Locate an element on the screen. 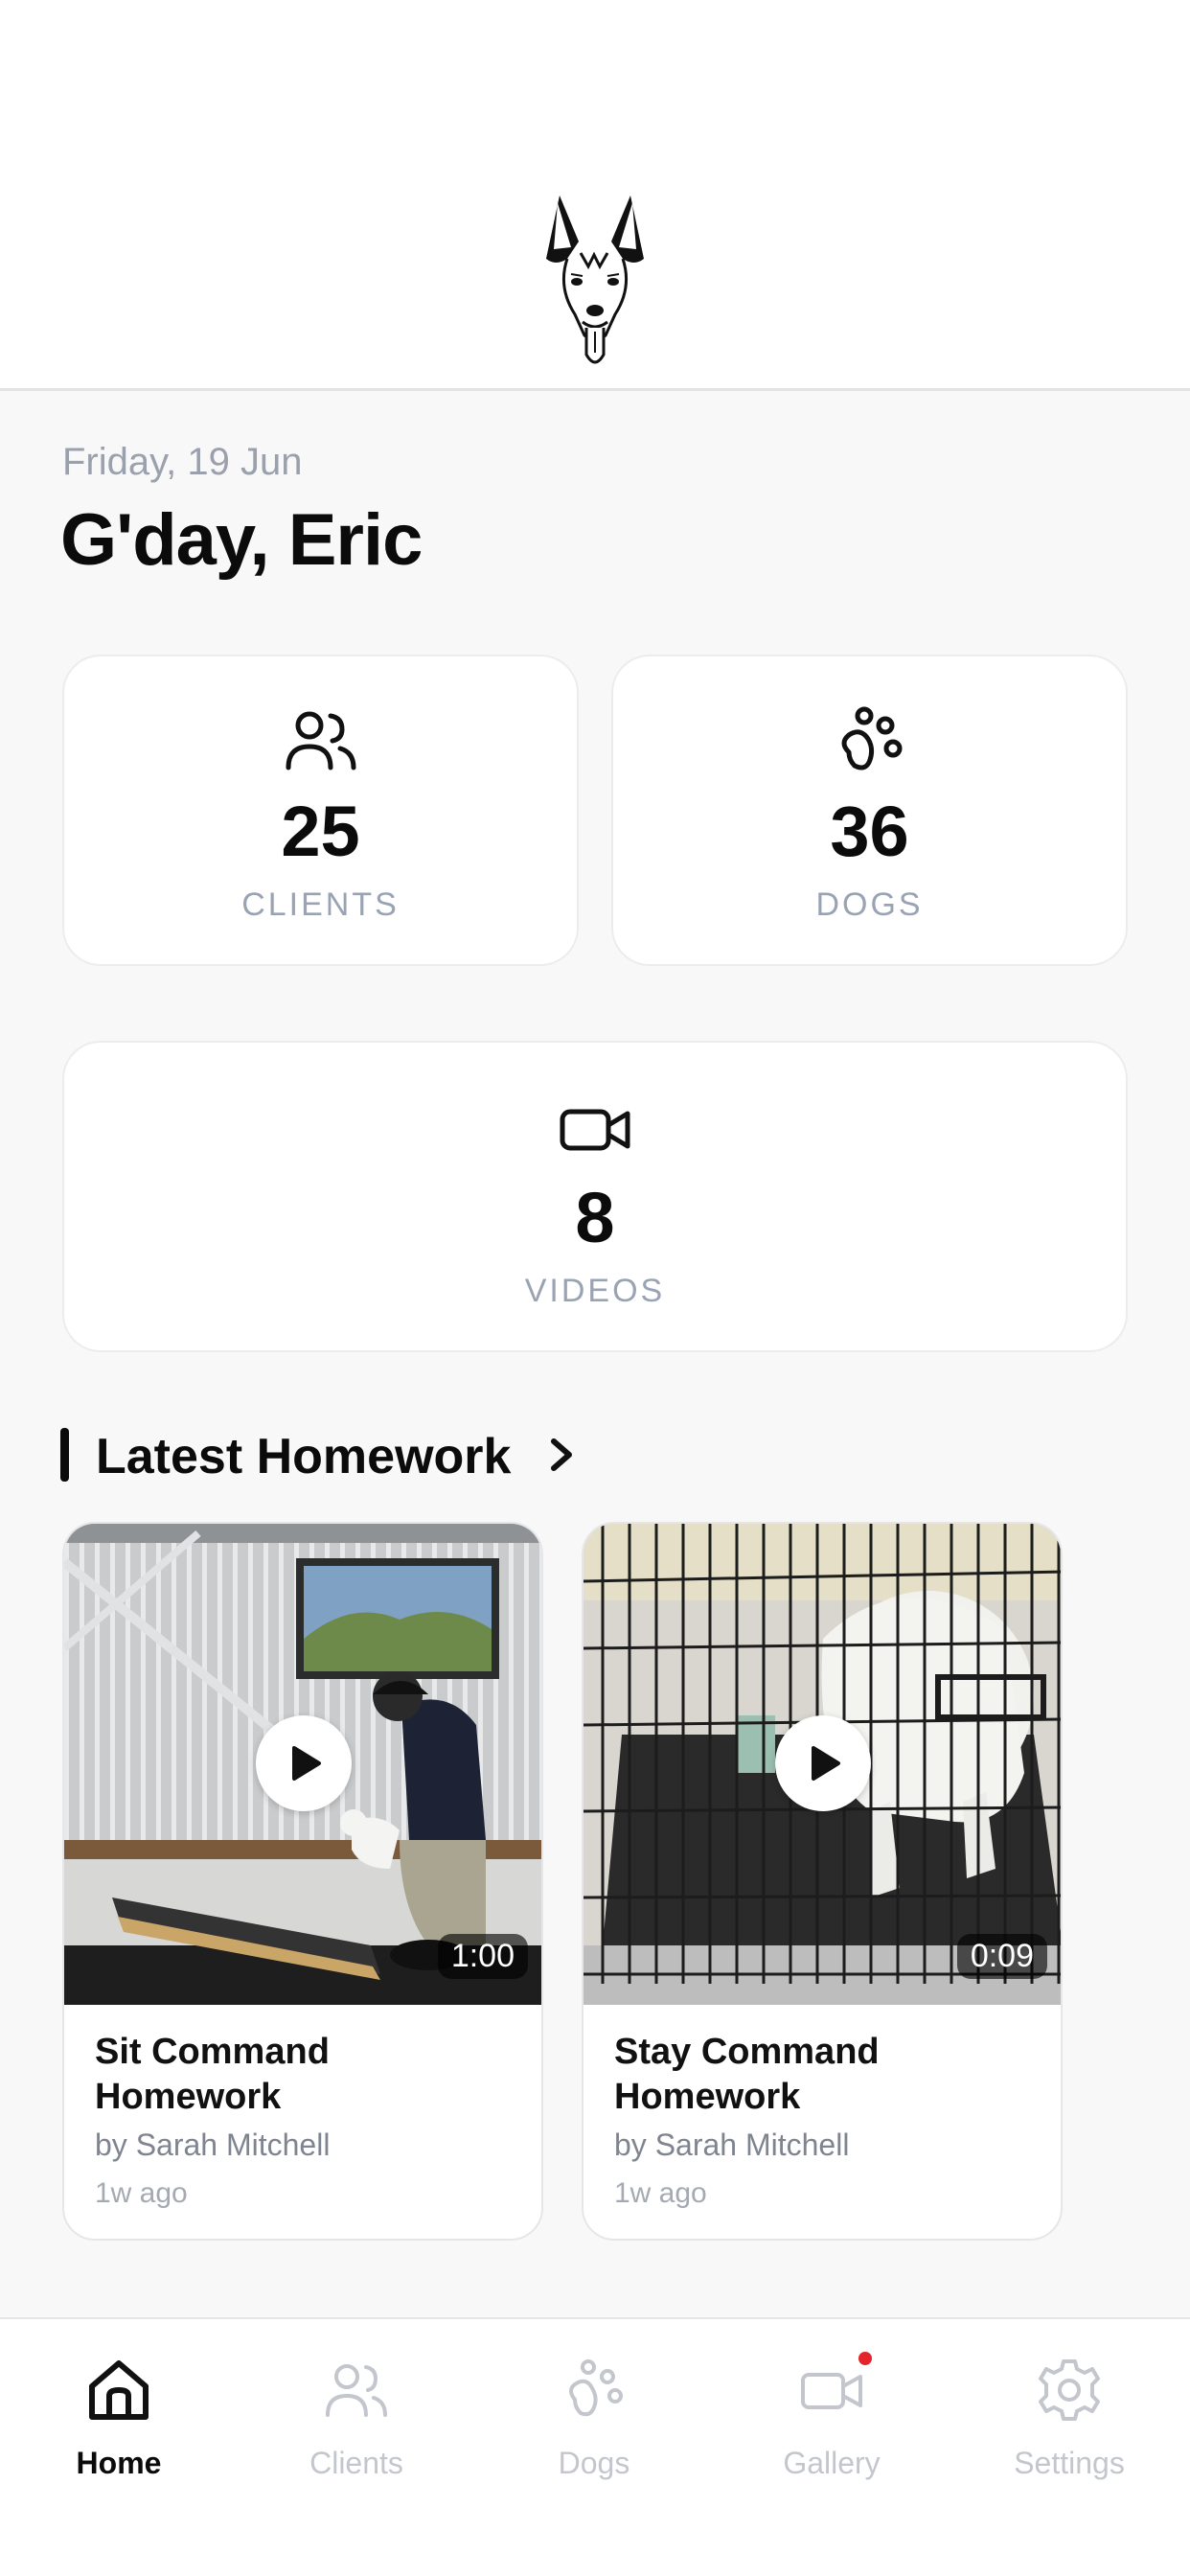  bottom-tab-bar: Home Clients Dogs Gallery Settings is located at coordinates (595, 2446).